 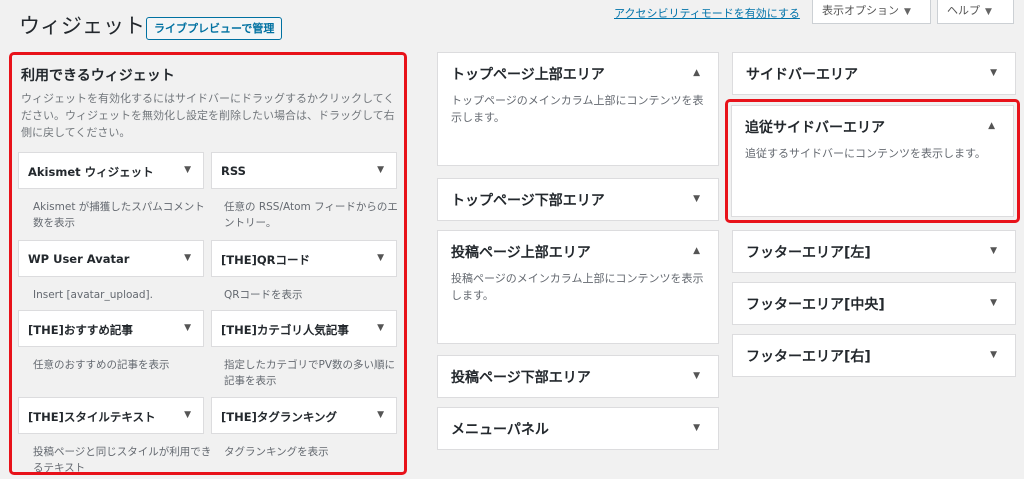 I want to click on area-post-page-upper: 投稿ページ上部エリア ▲ 投稿ページのメインカラム上部にコンテンツを表示します。, so click(x=578, y=287).